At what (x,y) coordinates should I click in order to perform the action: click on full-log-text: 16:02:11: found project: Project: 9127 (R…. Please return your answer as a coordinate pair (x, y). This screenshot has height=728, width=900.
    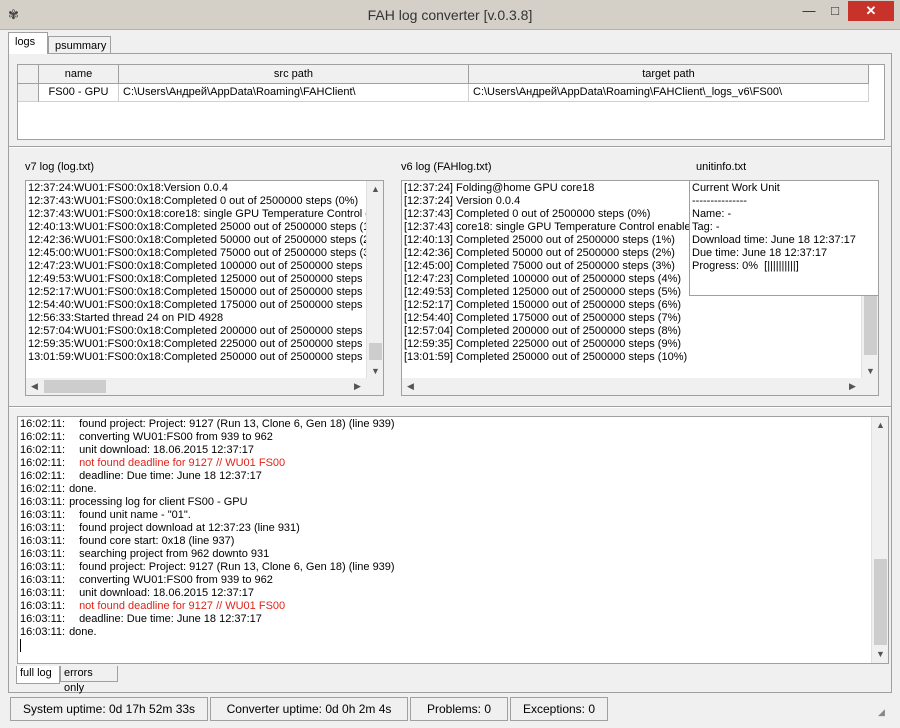
    Looking at the image, I should click on (207, 535).